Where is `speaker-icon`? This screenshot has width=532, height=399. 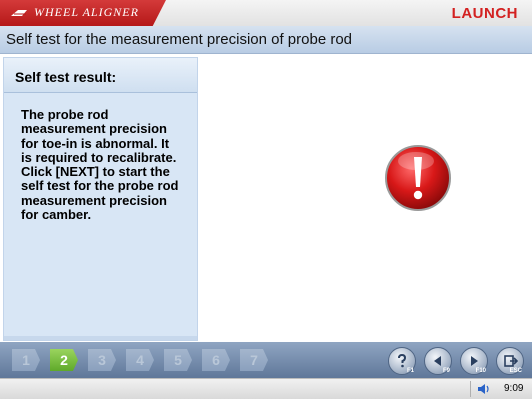
speaker-icon is located at coordinates (484, 389).